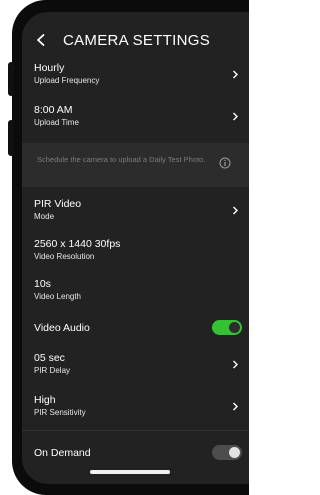 The height and width of the screenshot is (495, 320). I want to click on on-demand-label: On Demand, so click(62, 453).